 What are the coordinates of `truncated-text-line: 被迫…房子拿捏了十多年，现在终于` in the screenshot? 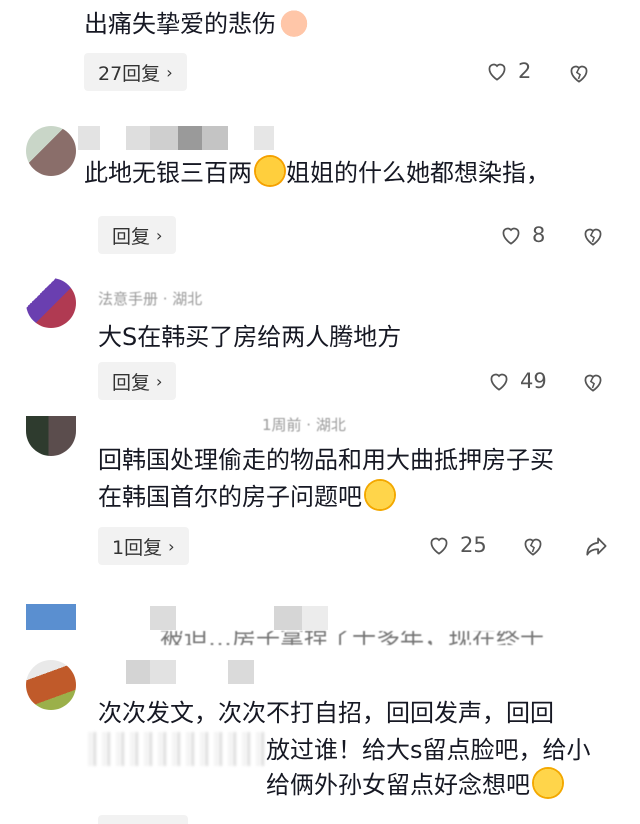 It's located at (352, 638).